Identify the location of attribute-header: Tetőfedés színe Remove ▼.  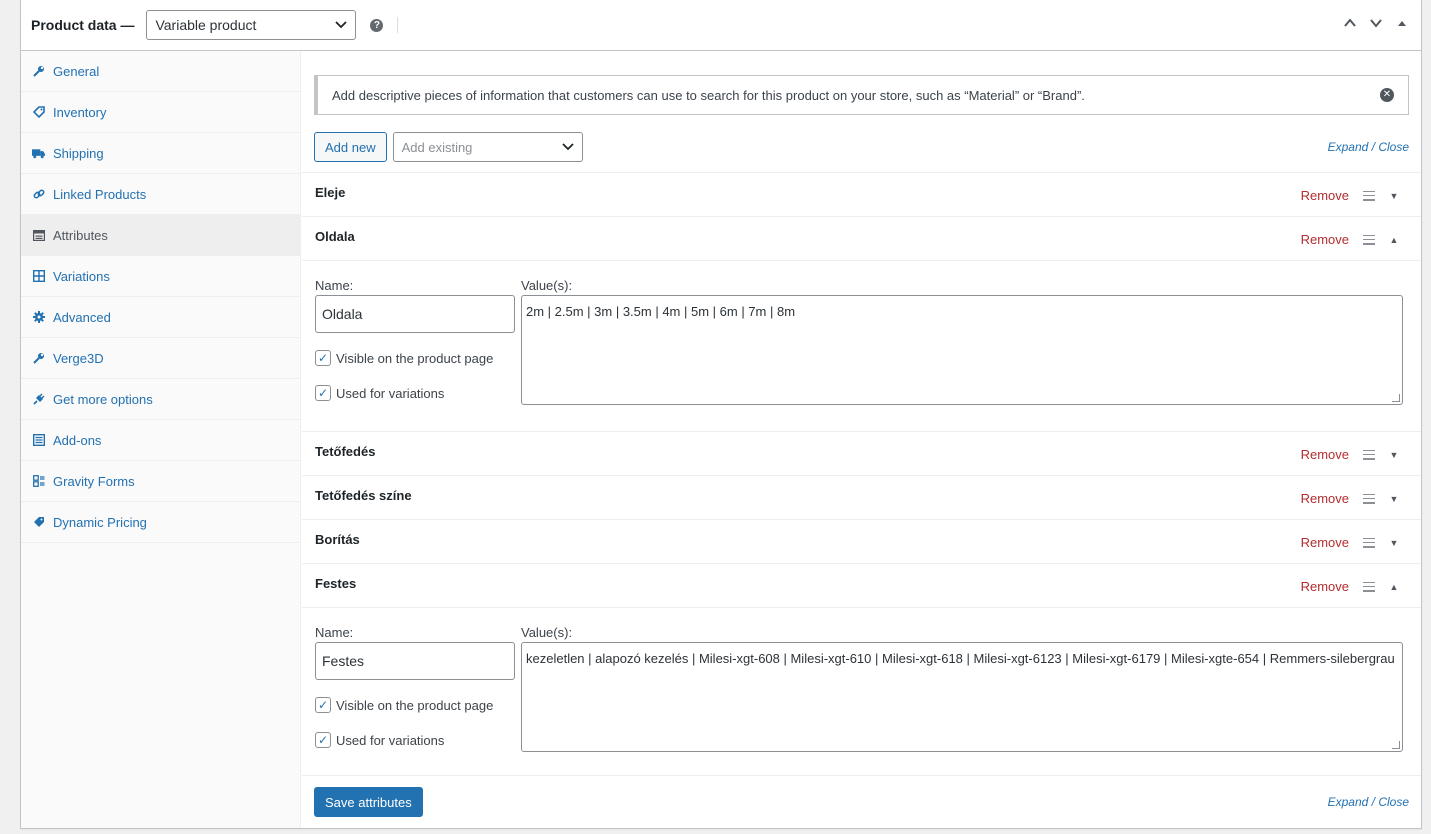
(861, 497).